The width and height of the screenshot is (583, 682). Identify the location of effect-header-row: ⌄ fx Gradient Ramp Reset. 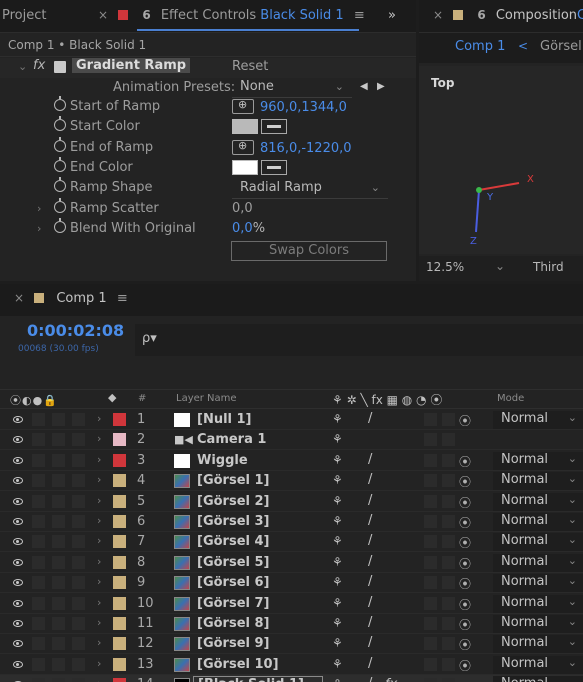
(208, 68).